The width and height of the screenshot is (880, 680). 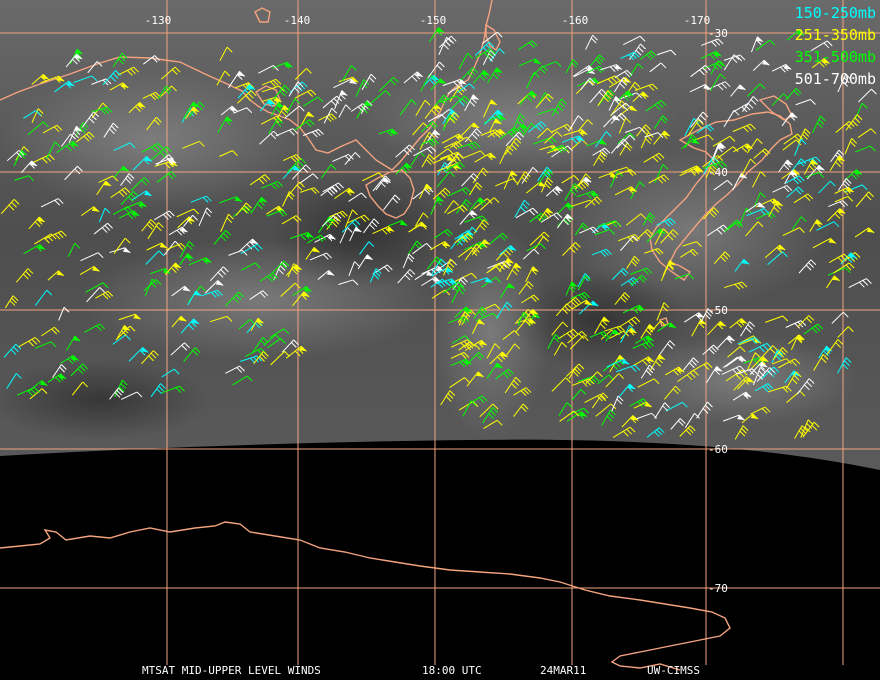 What do you see at coordinates (297, 20) in the screenshot?
I see `longitude-label: -140` at bounding box center [297, 20].